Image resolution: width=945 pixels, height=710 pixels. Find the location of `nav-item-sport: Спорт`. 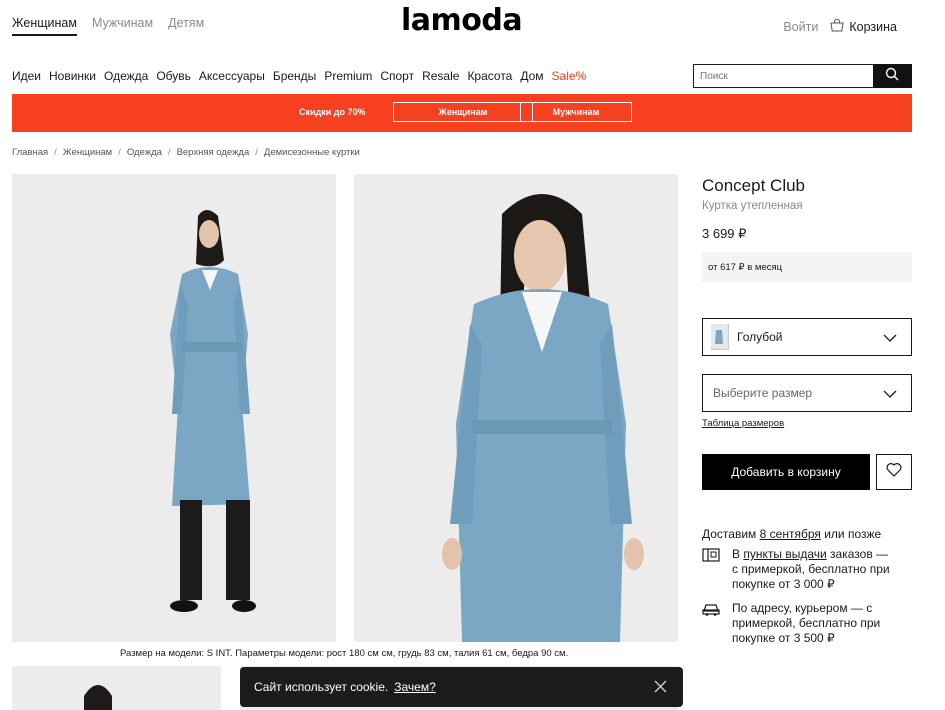

nav-item-sport: Спорт is located at coordinates (397, 76).